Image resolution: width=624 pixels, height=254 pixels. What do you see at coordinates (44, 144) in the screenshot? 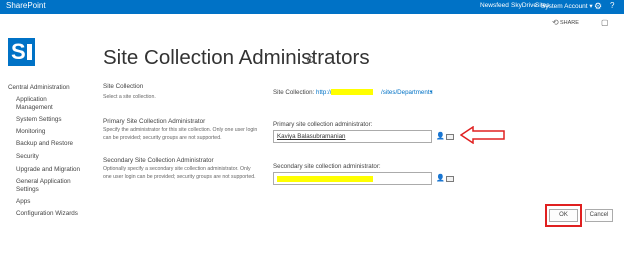
I see `nav-backup-and-restore: Backup and Restore` at bounding box center [44, 144].